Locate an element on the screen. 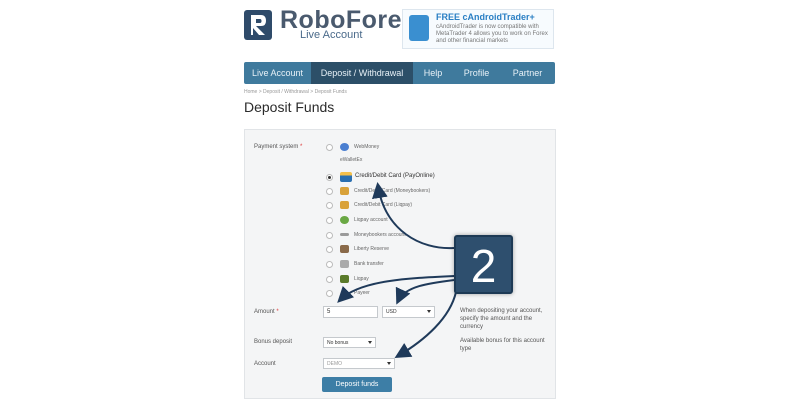 This screenshot has height=408, width=800. arrow-to-currency is located at coordinates (425, 292).